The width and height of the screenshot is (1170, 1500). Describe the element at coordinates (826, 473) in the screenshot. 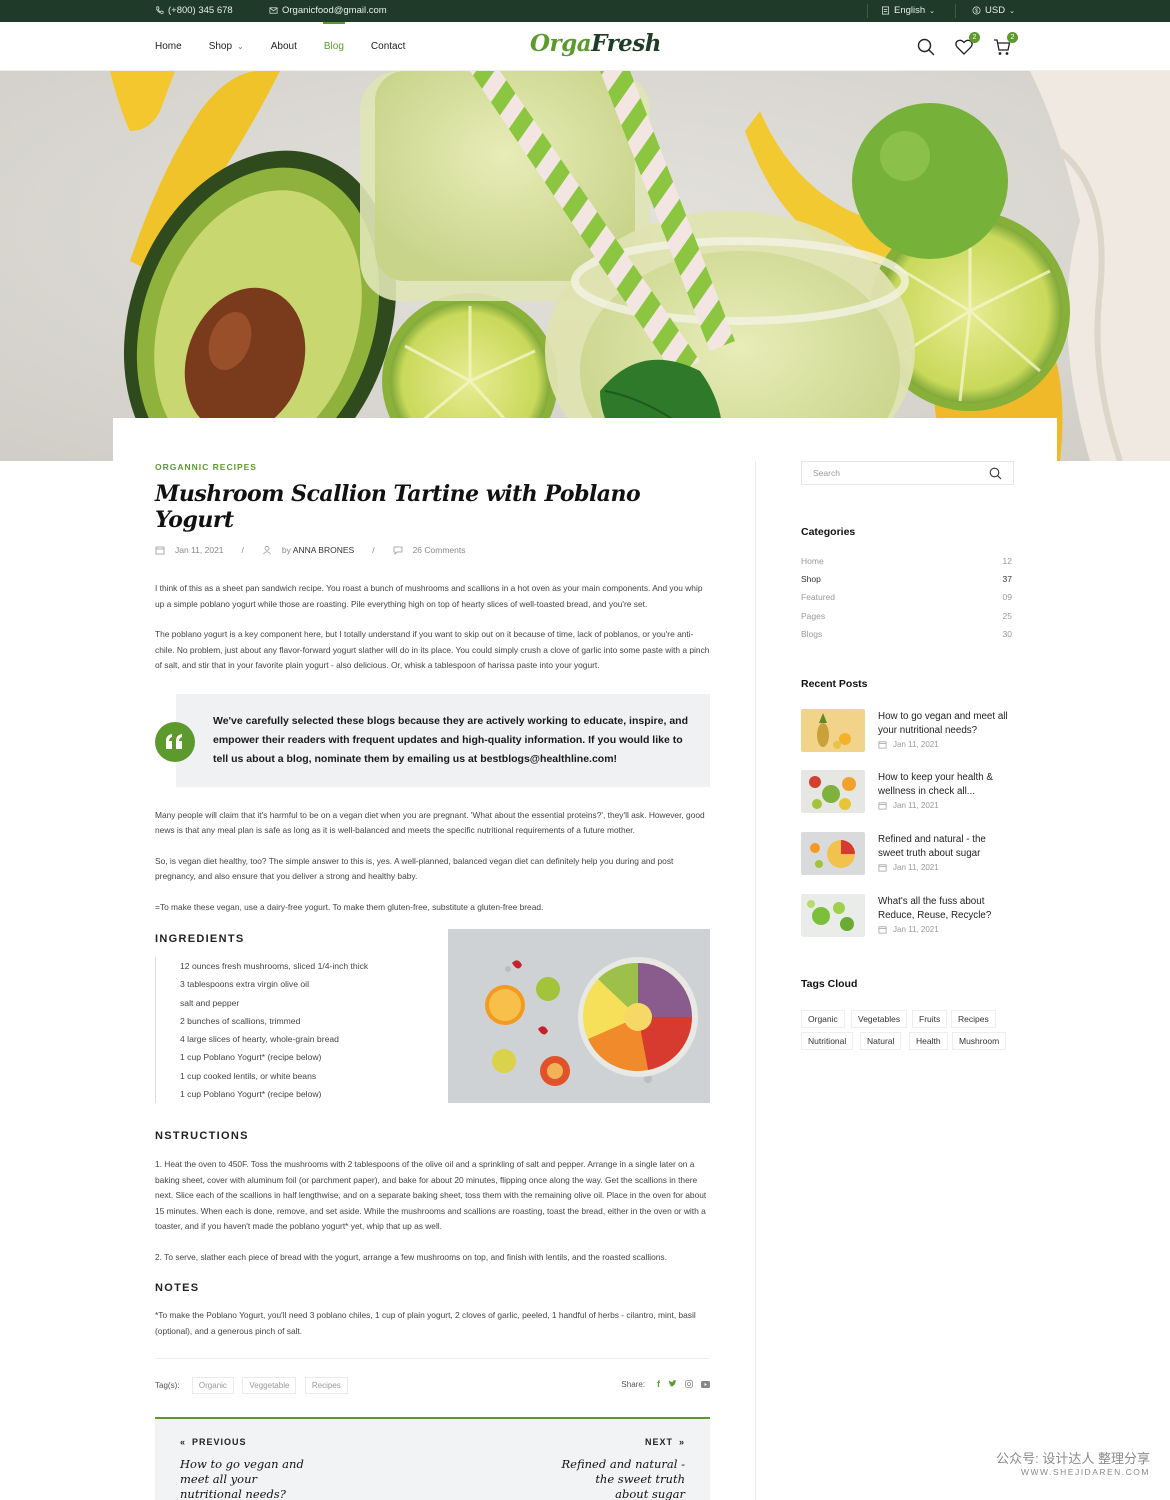

I see `search-input: Search` at that location.